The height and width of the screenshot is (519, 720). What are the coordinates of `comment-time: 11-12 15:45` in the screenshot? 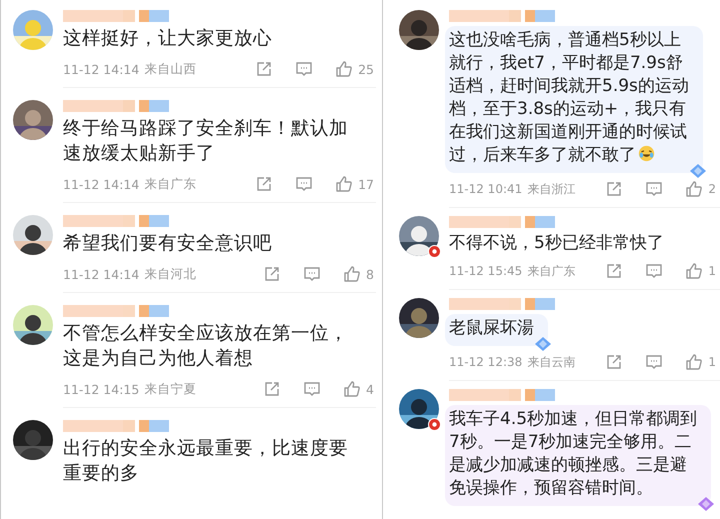 It's located at (485, 271).